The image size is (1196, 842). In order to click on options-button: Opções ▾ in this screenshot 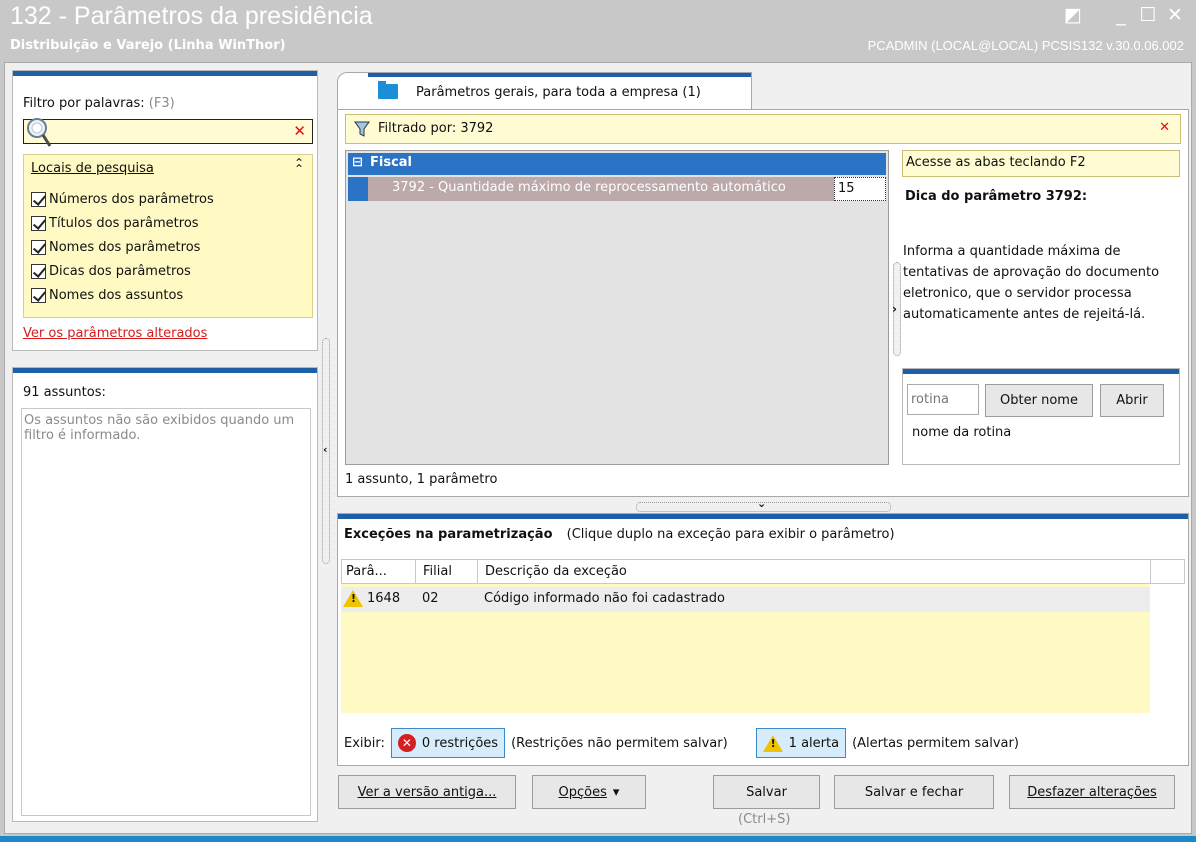, I will do `click(589, 792)`.